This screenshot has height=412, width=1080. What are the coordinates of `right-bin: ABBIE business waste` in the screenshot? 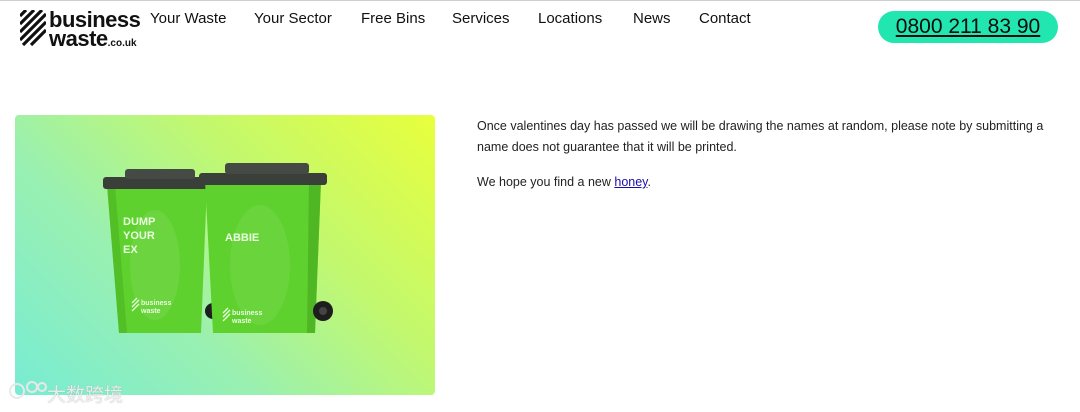 It's located at (263, 248).